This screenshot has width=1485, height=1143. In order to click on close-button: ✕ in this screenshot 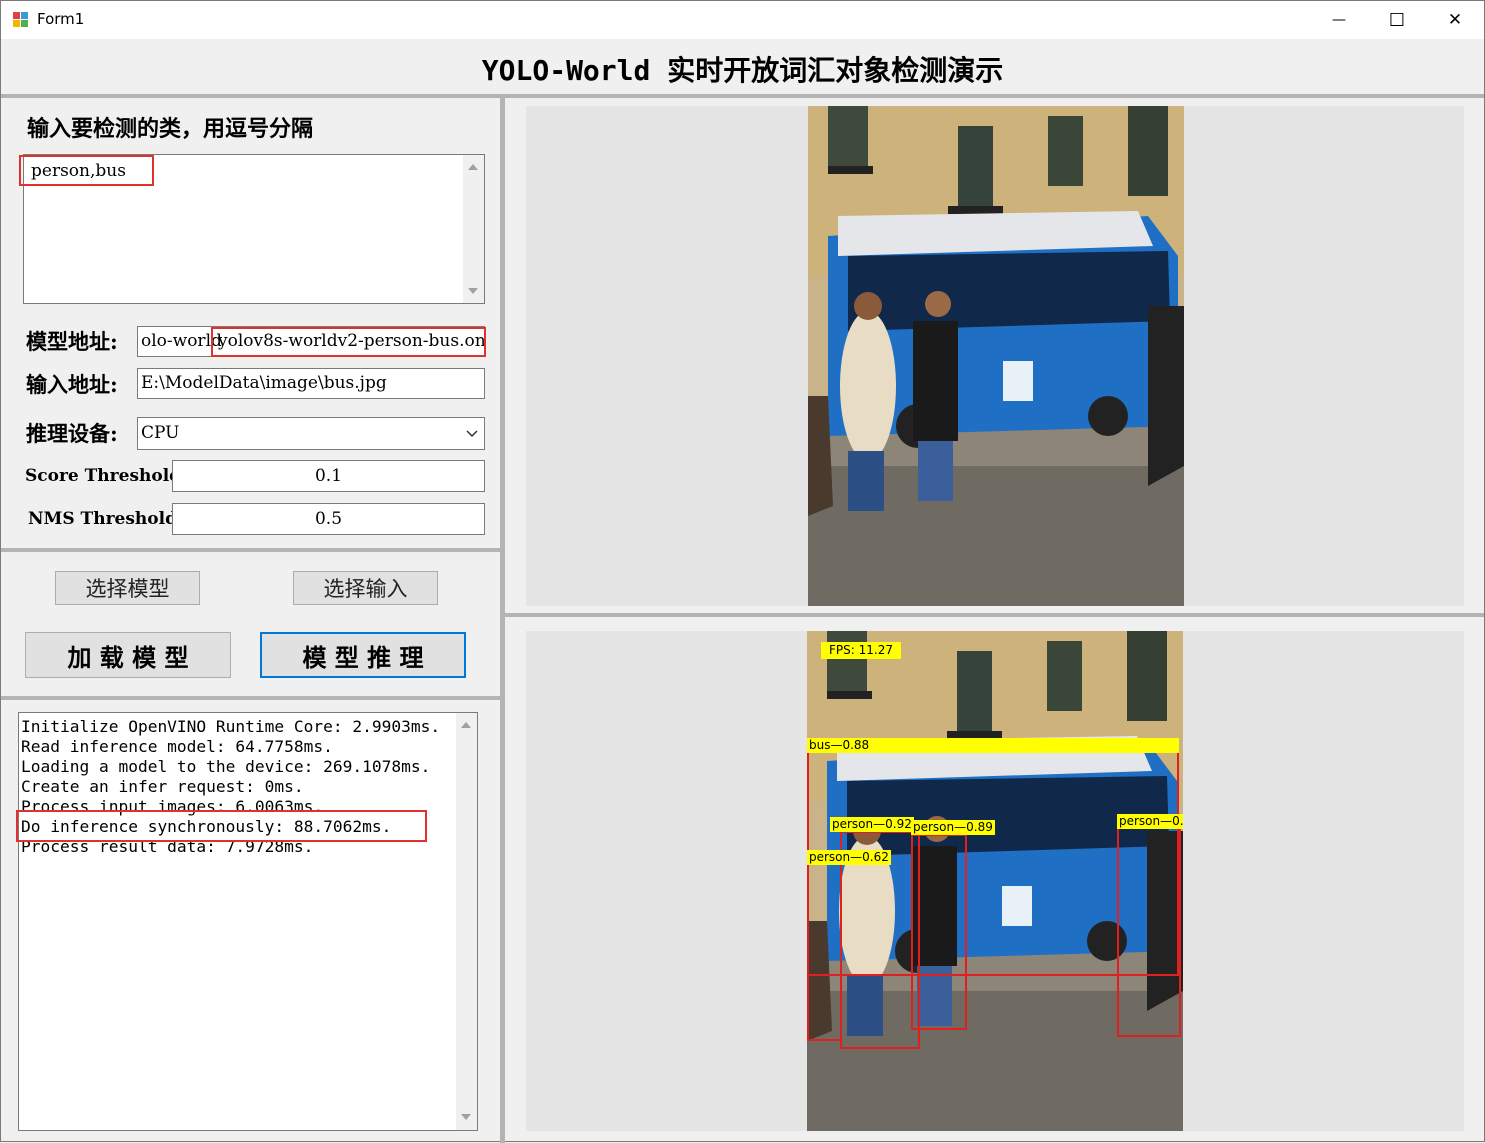, I will do `click(1455, 20)`.